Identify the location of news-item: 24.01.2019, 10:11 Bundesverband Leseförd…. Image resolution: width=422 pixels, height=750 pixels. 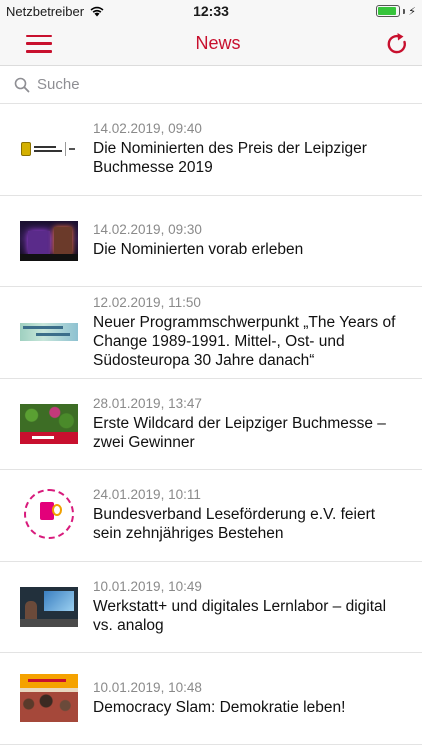
(211, 516).